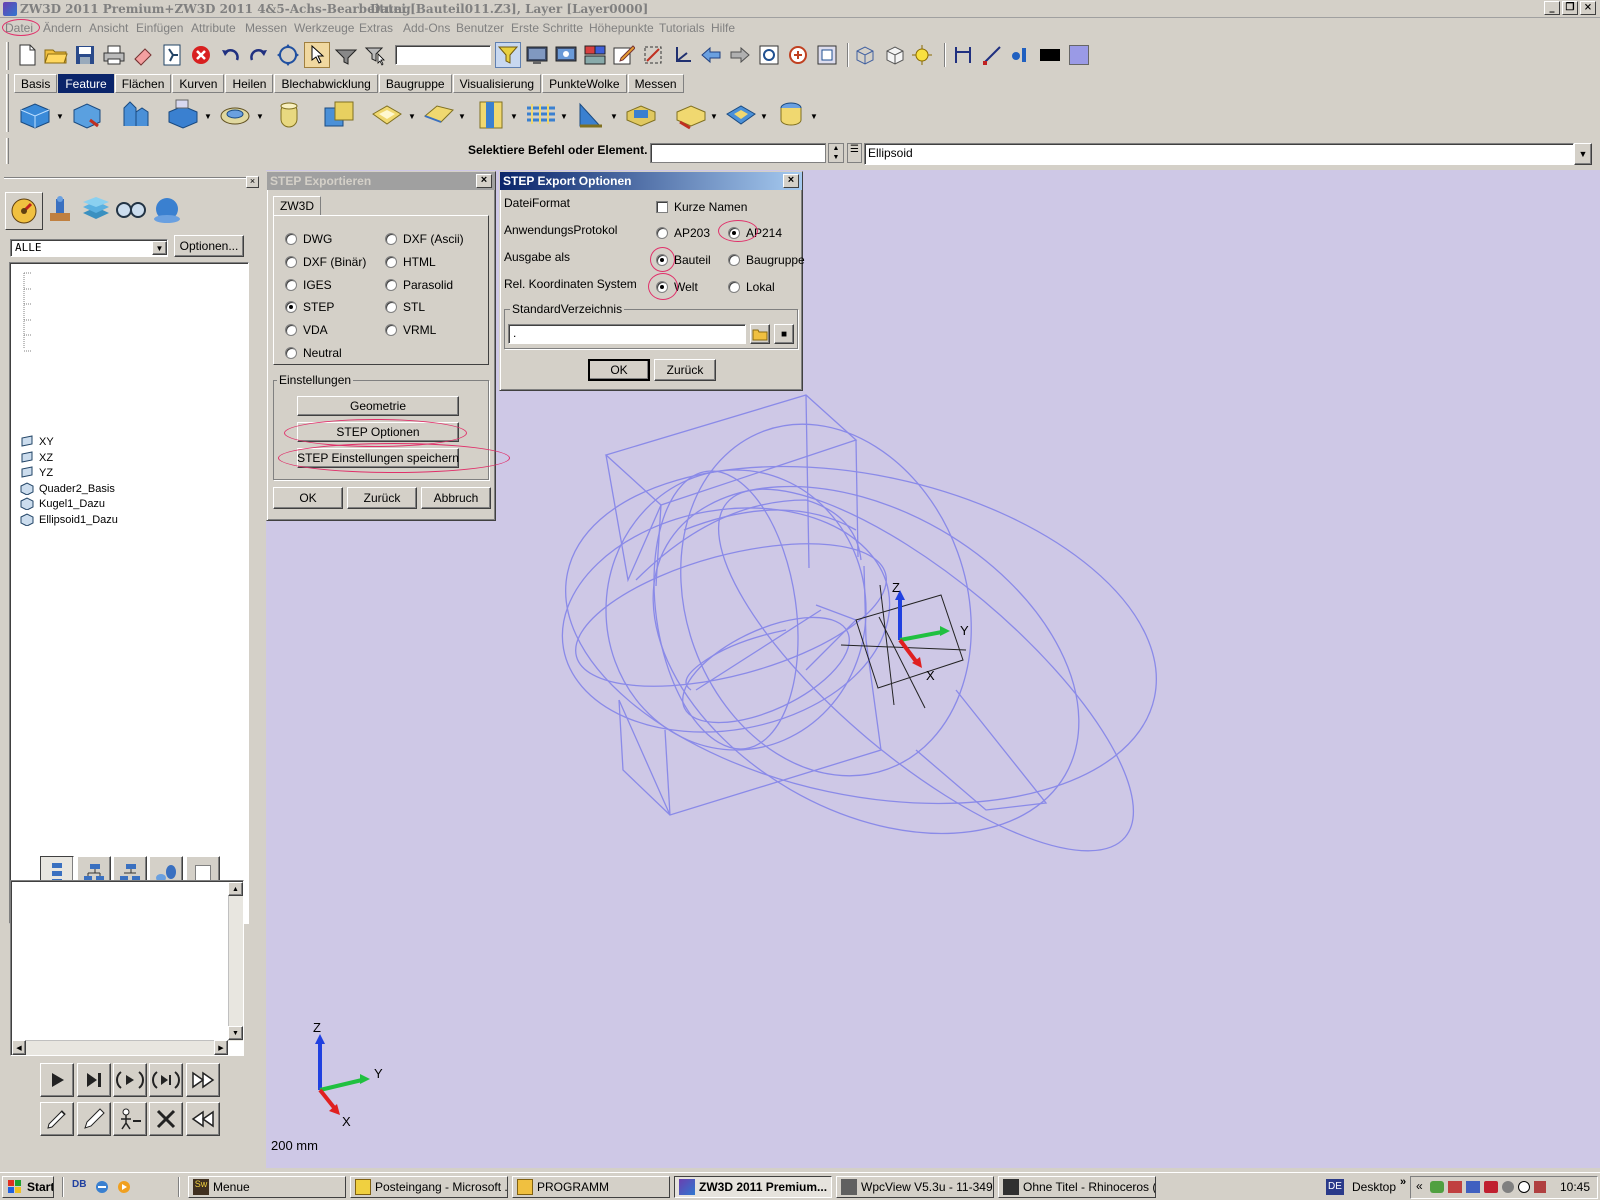 This screenshot has height=1200, width=1600. What do you see at coordinates (405, 307) in the screenshot?
I see `radio-stl: STL` at bounding box center [405, 307].